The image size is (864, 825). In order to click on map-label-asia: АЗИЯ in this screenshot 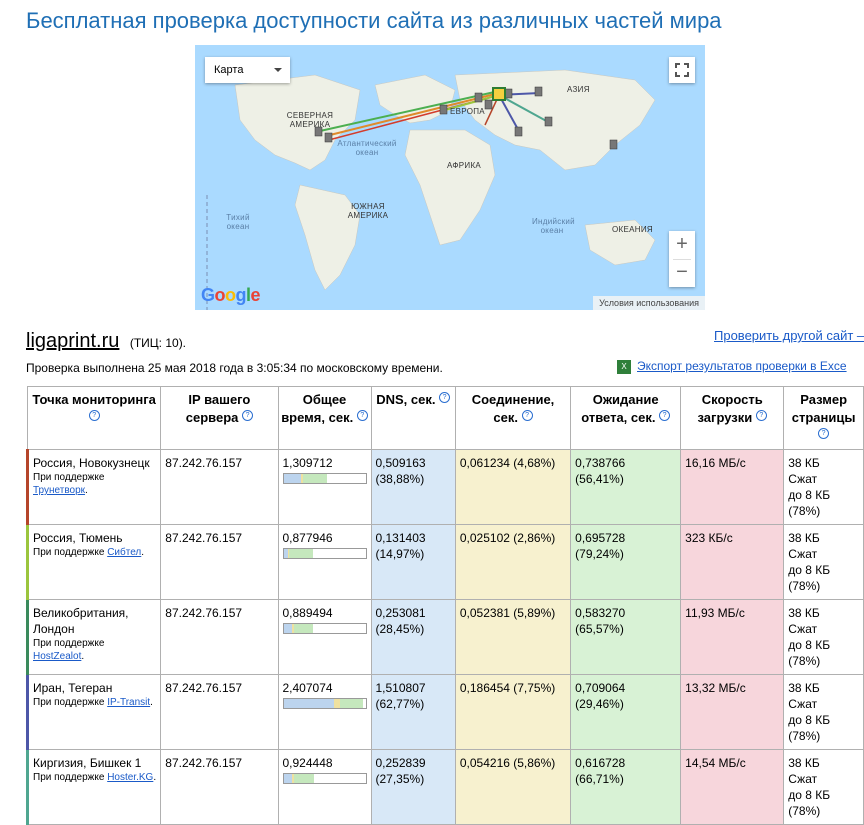, I will do `click(578, 89)`.